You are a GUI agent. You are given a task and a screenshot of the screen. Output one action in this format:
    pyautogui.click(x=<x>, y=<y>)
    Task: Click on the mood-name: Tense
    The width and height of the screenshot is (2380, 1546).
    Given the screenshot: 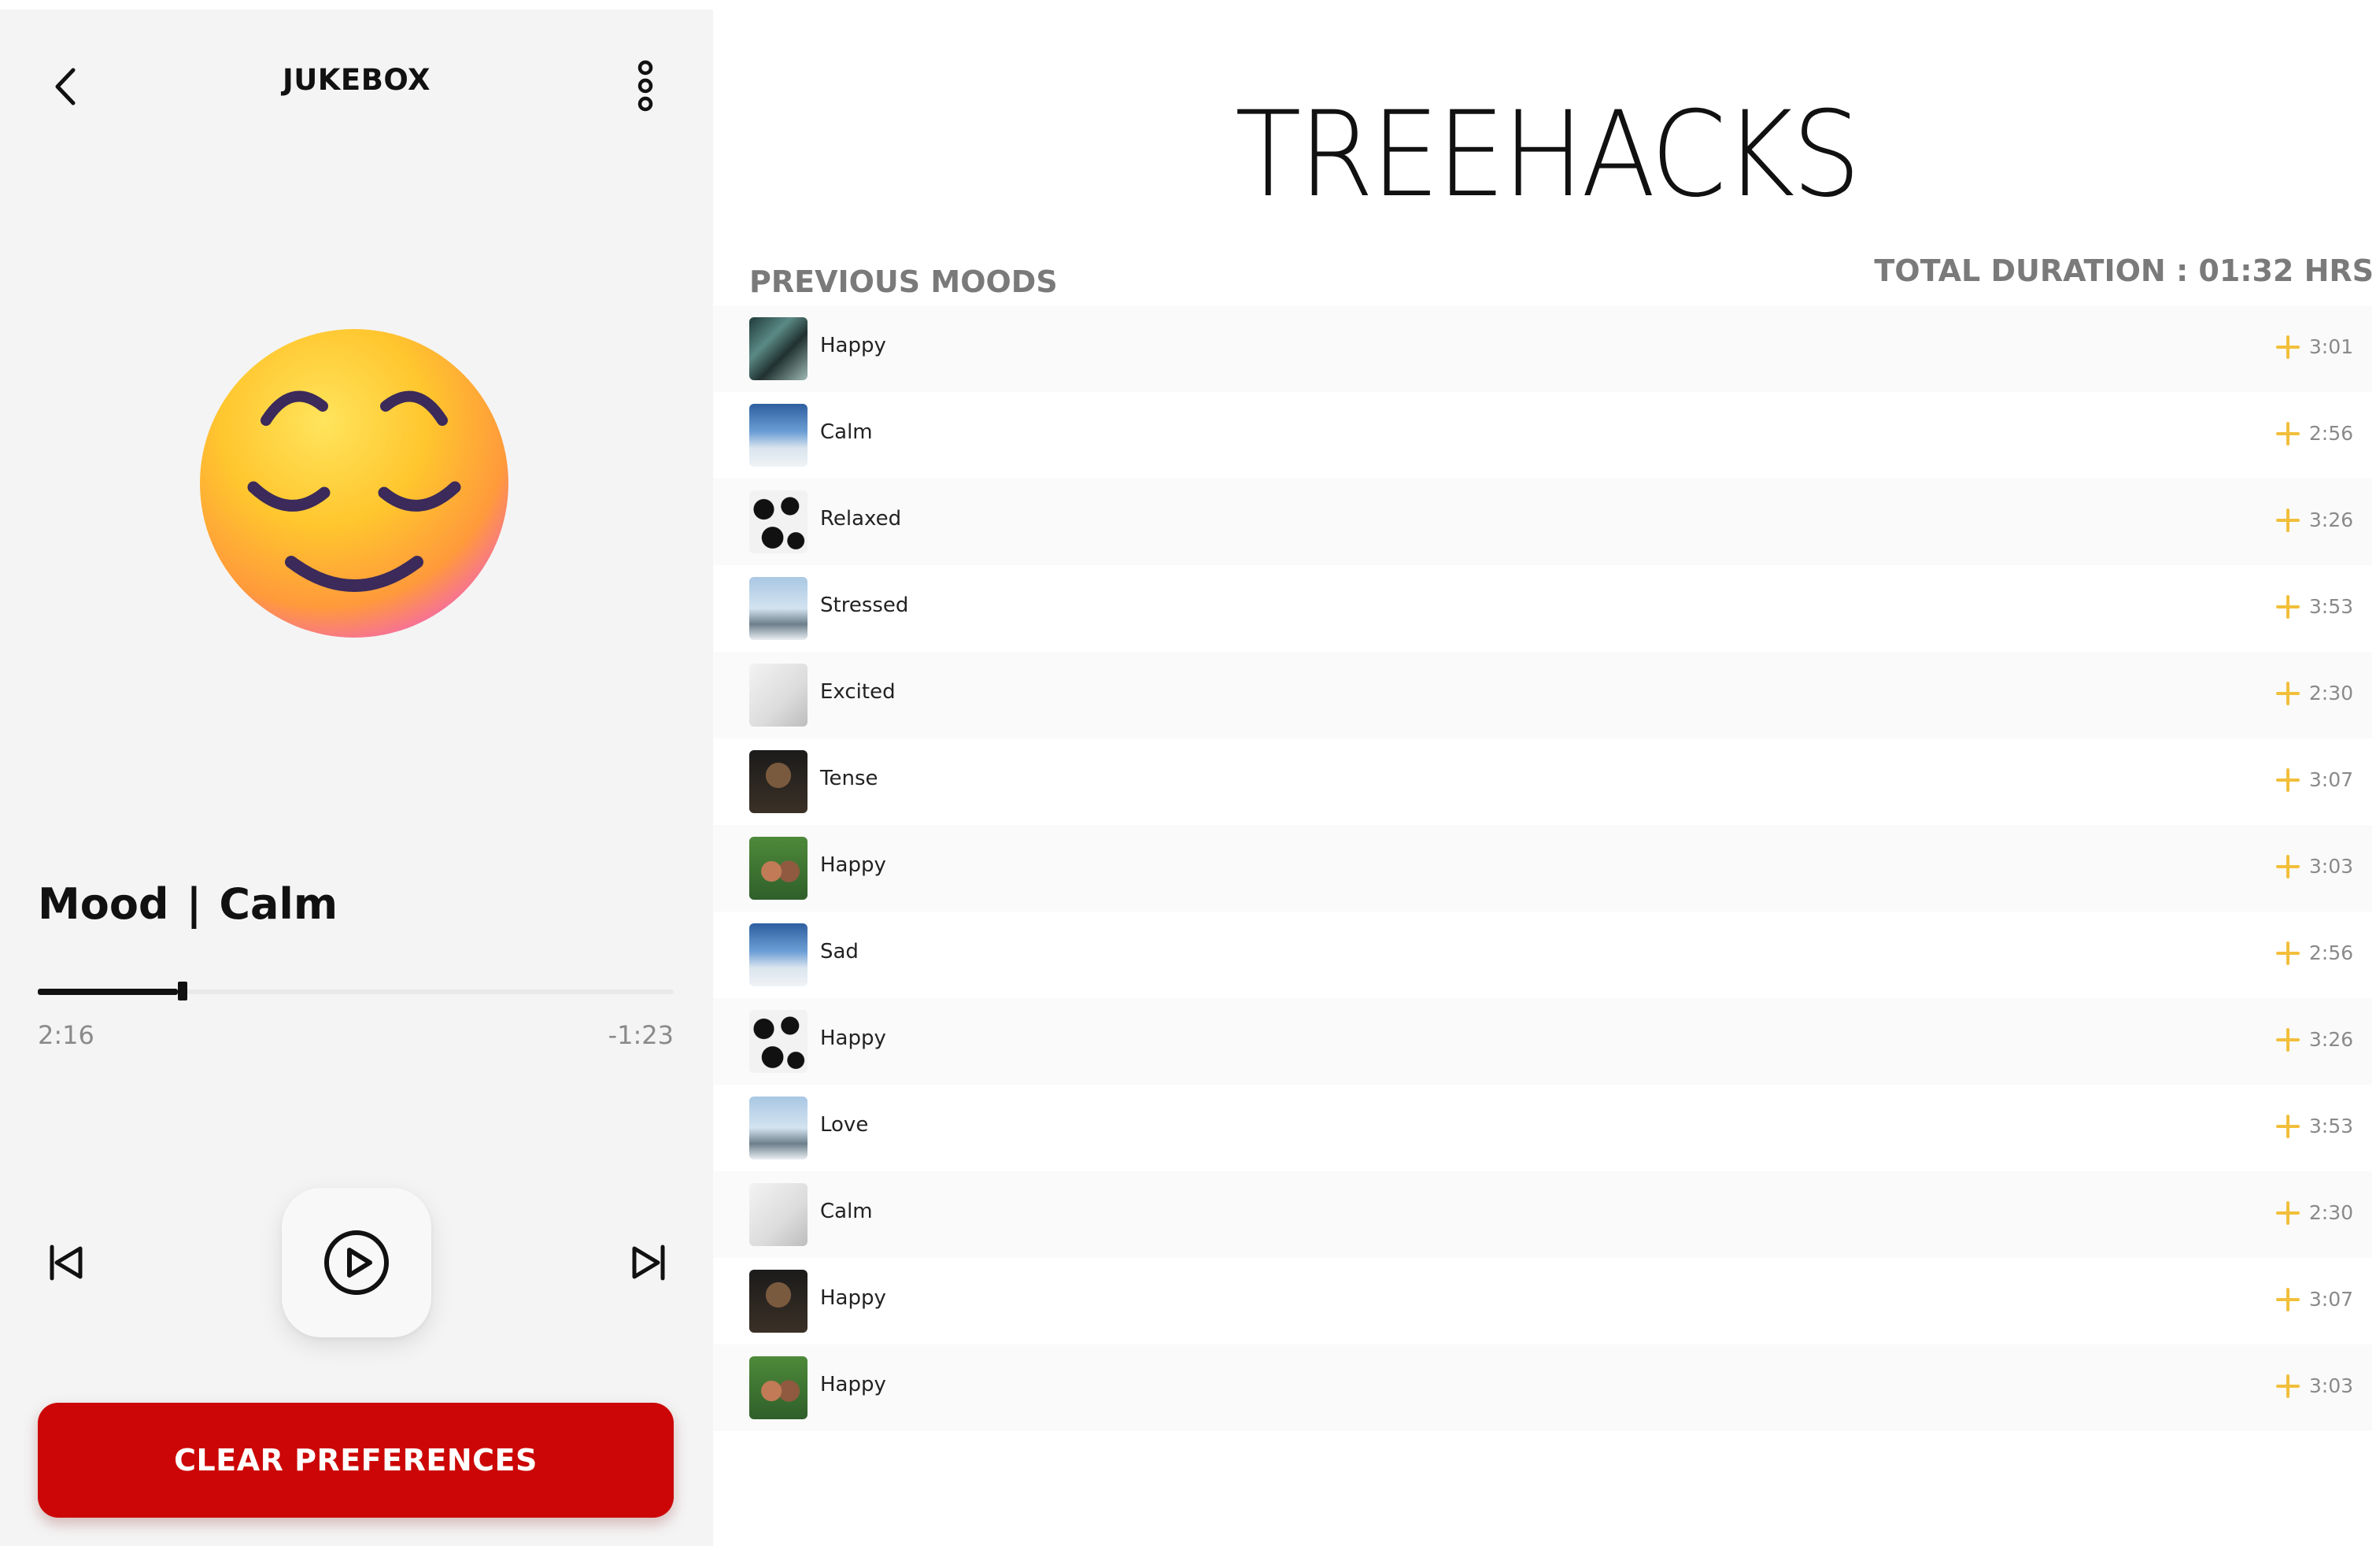 What is the action you would take?
    pyautogui.click(x=849, y=778)
    